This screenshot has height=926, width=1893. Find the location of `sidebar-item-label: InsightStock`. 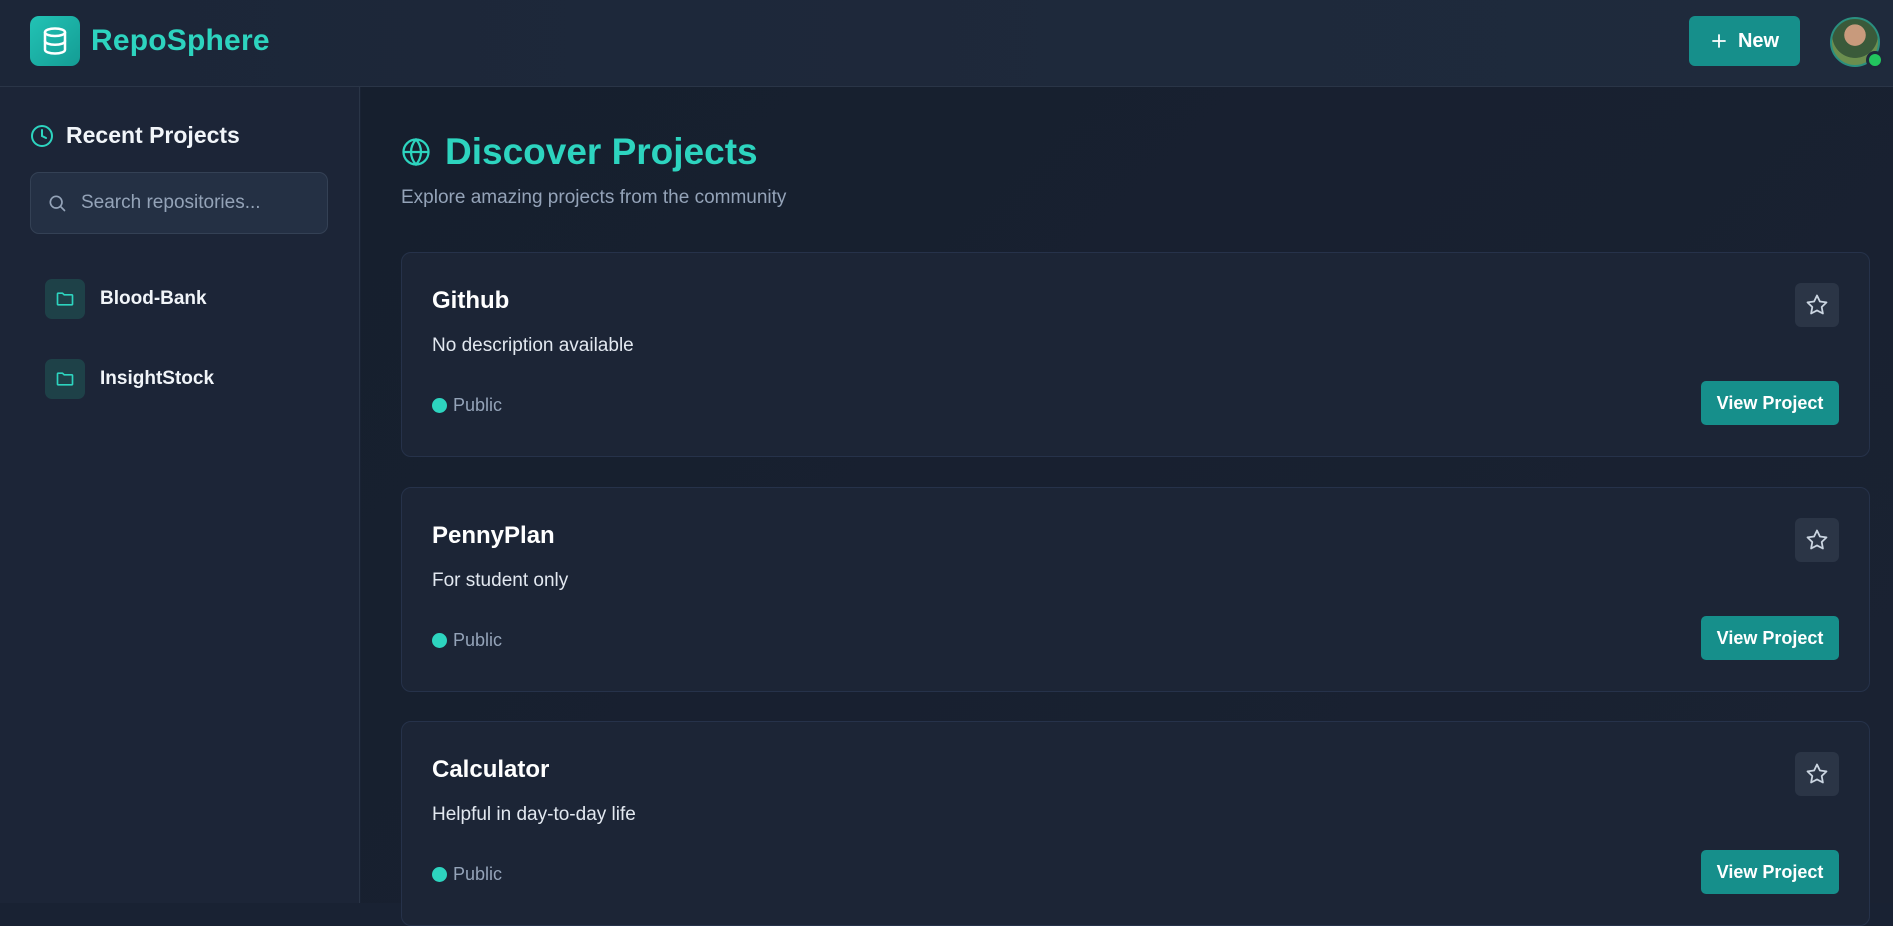

sidebar-item-label: InsightStock is located at coordinates (157, 378).